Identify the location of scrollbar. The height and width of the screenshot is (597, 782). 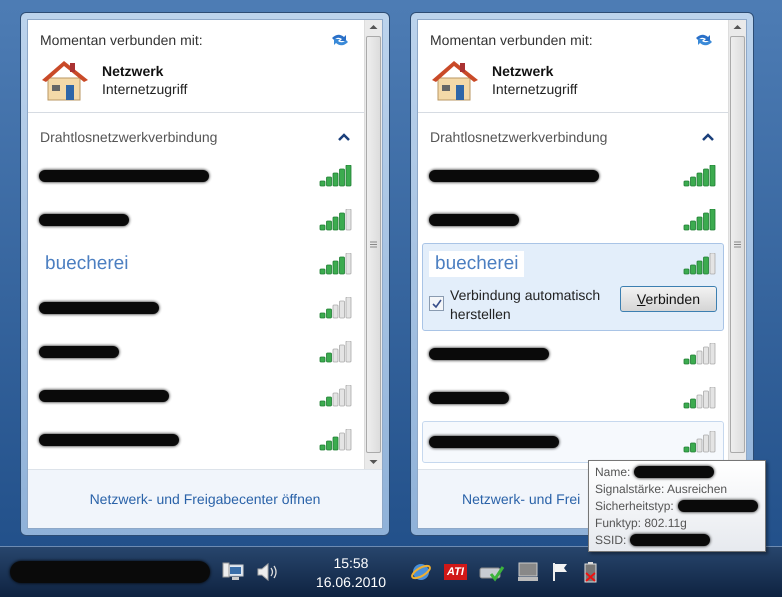
(373, 244).